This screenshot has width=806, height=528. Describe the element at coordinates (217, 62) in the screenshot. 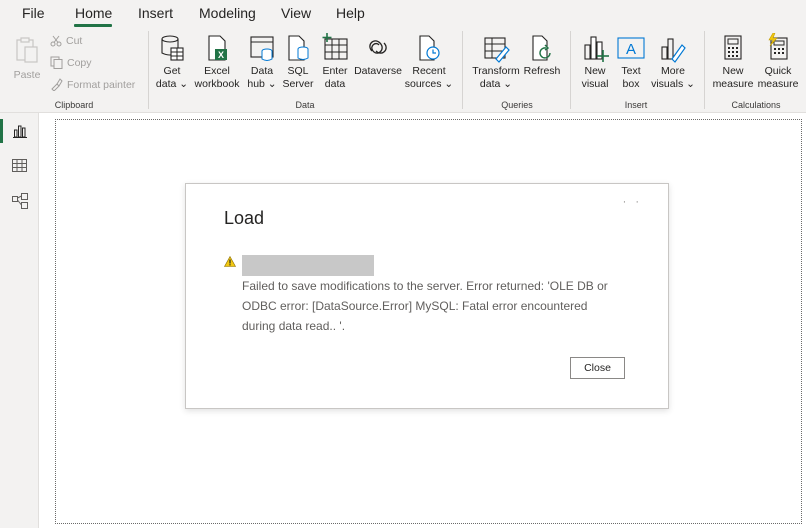

I see `excel-workbook-button: X Excel workbook` at that location.